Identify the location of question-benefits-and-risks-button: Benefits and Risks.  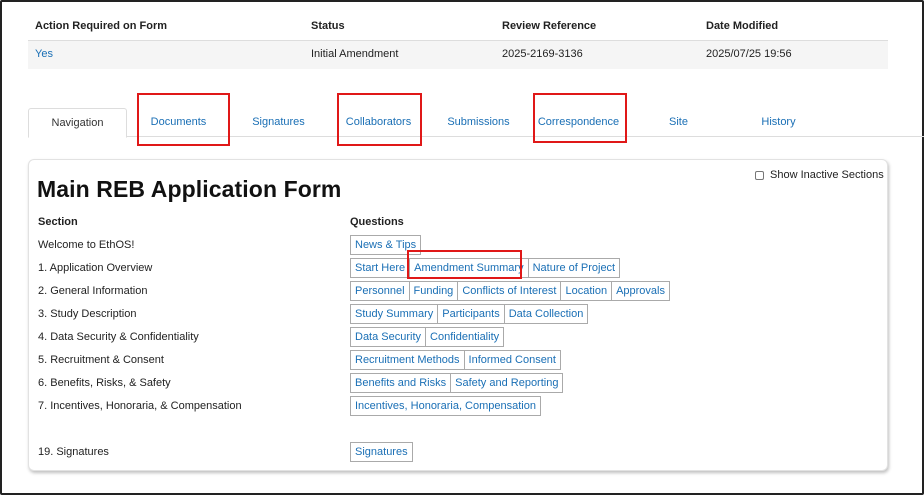
(401, 383).